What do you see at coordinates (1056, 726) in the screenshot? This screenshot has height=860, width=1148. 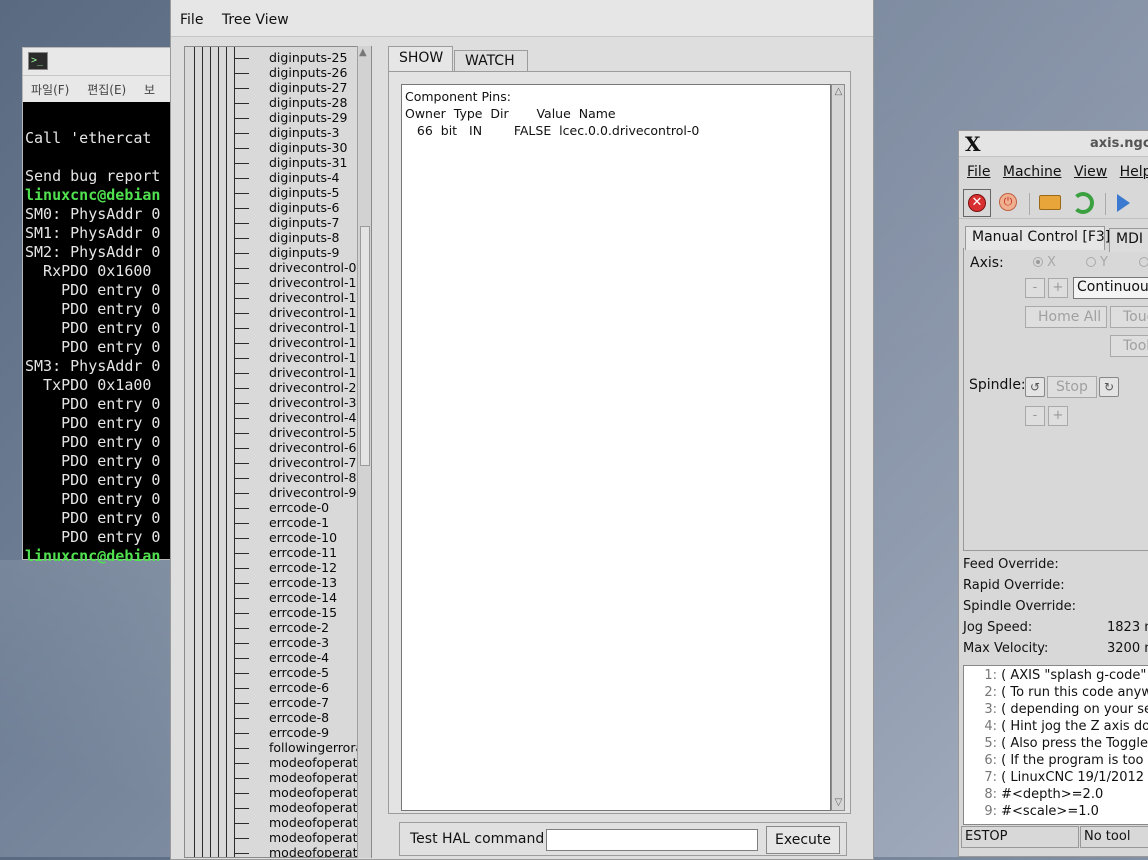 I see `gcode-line: 4: ( Hint jog the Z axis dov` at bounding box center [1056, 726].